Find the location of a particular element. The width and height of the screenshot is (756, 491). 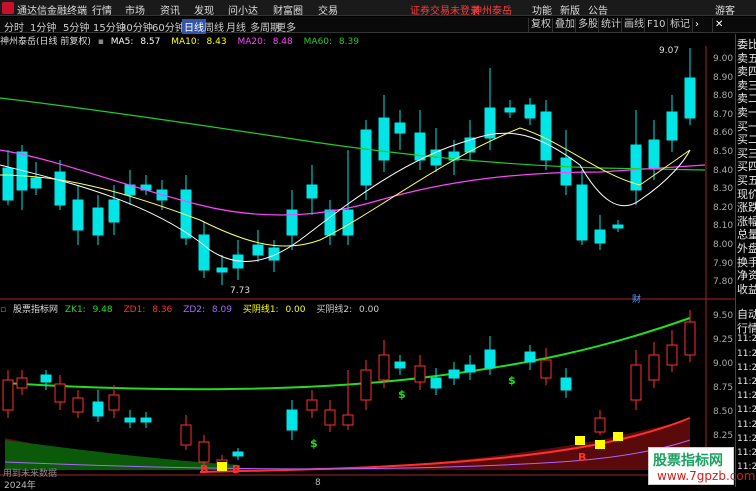

tick-item-7: 11:26 is located at coordinates (746, 410).